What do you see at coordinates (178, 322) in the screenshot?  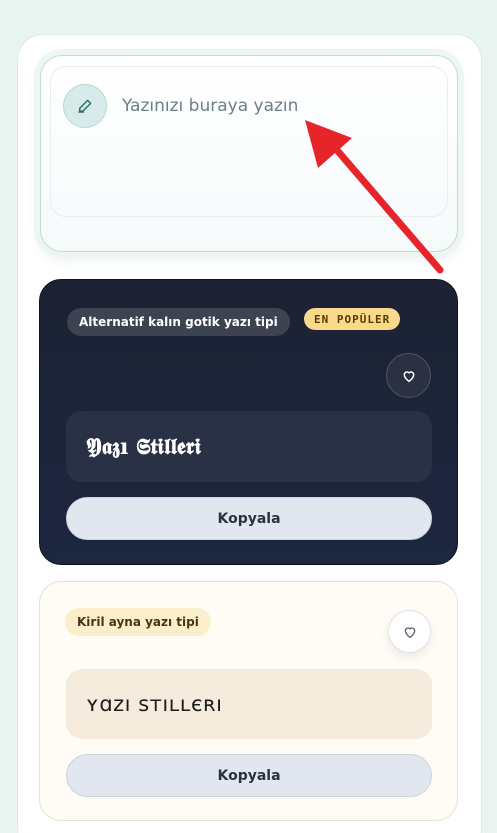 I see `font-style-tag: Alternatif kalın gotik yazı tipi` at bounding box center [178, 322].